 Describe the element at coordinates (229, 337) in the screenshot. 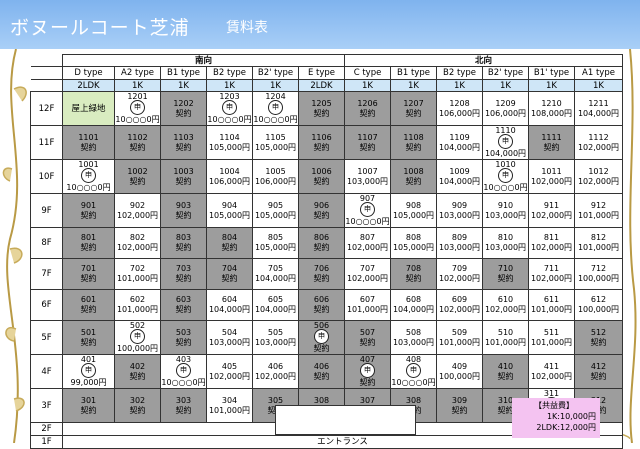

I see `room-cell: 504 103,000円` at that location.